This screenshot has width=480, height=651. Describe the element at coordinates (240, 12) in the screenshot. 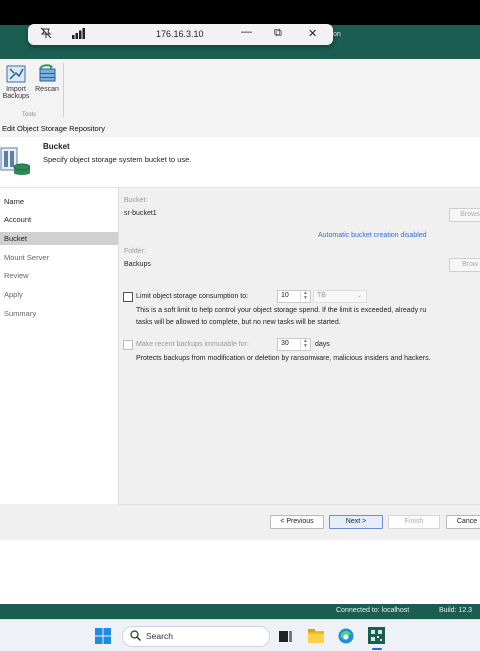

I see `screen-top-bar` at that location.